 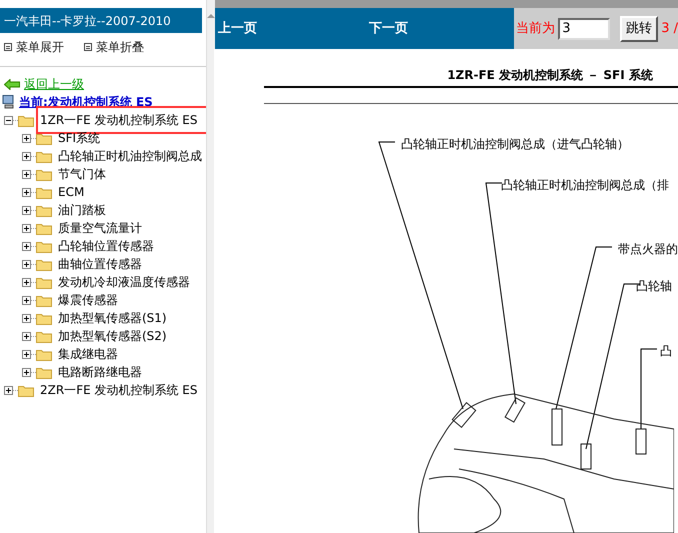 What do you see at coordinates (124, 282) in the screenshot?
I see `tree-item: 发动机冷却液温度传感器` at bounding box center [124, 282].